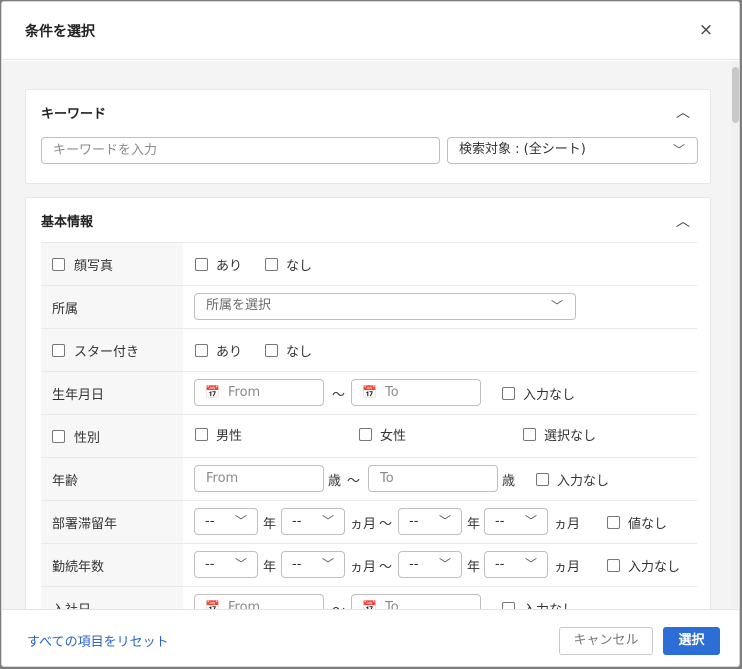 The height and width of the screenshot is (669, 742). What do you see at coordinates (392, 392) in the screenshot?
I see `birthdate-to-placeholder: To` at bounding box center [392, 392].